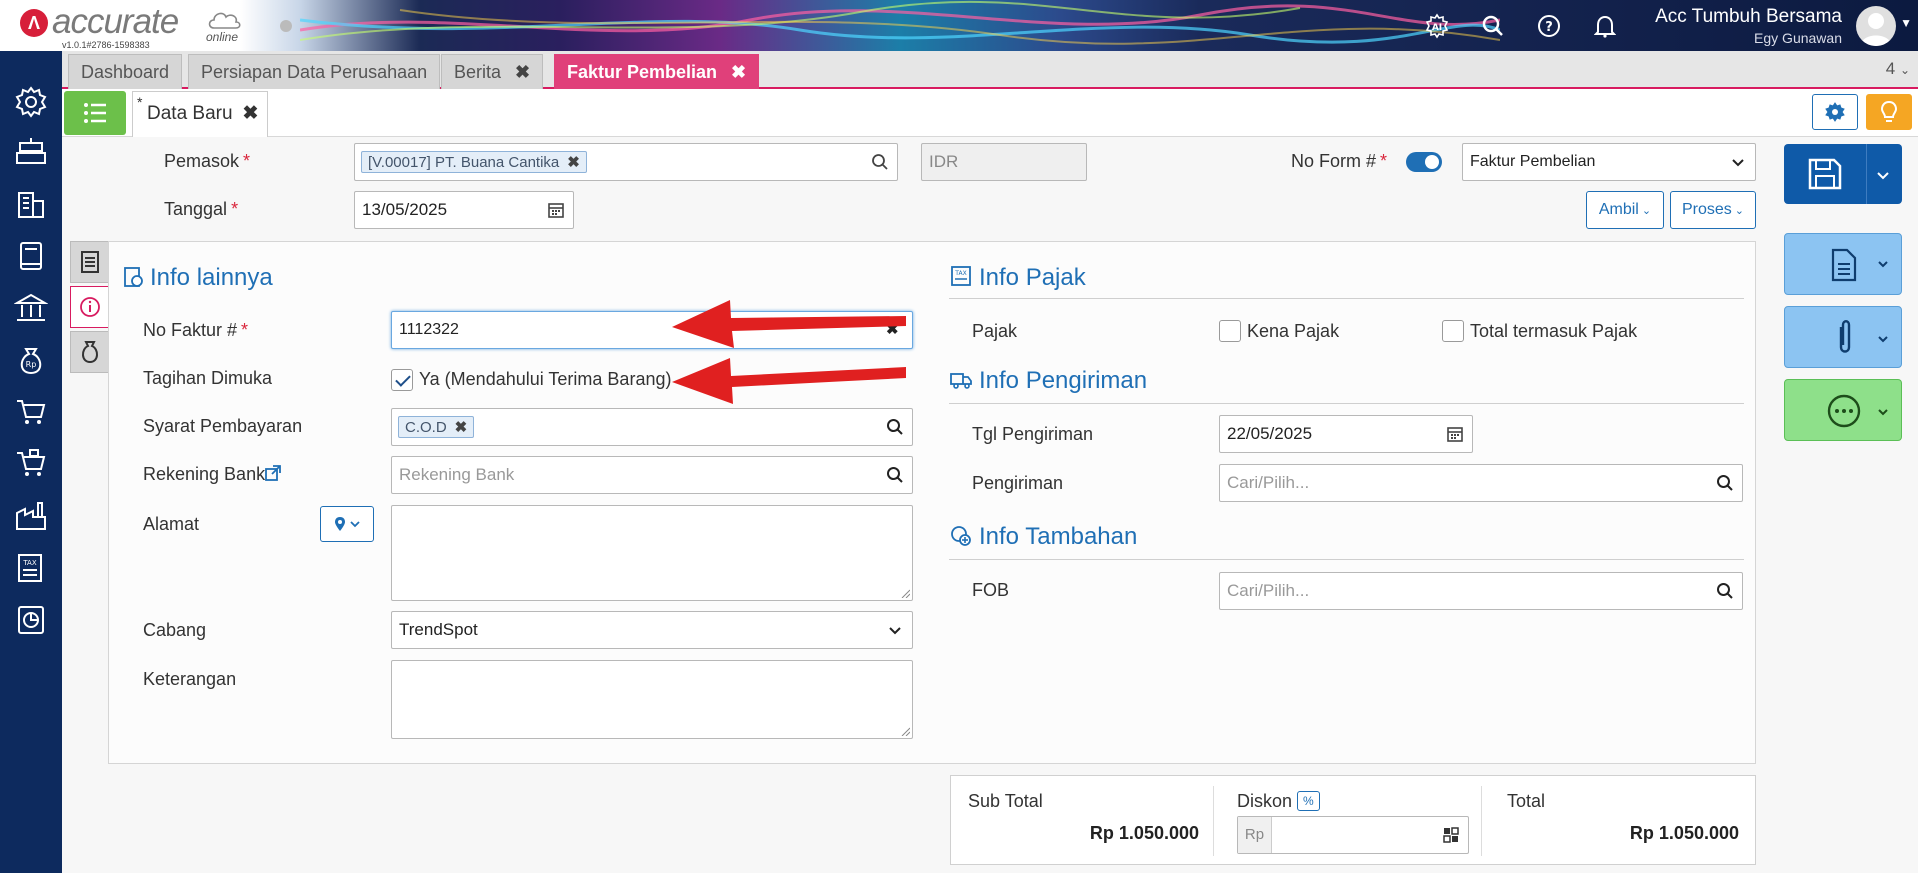  I want to click on syarat-chip-text: C.O.D, so click(426, 427).